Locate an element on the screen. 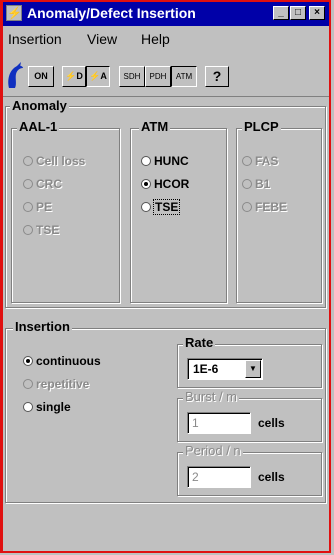  insertion-label: Insertion is located at coordinates (42, 326).